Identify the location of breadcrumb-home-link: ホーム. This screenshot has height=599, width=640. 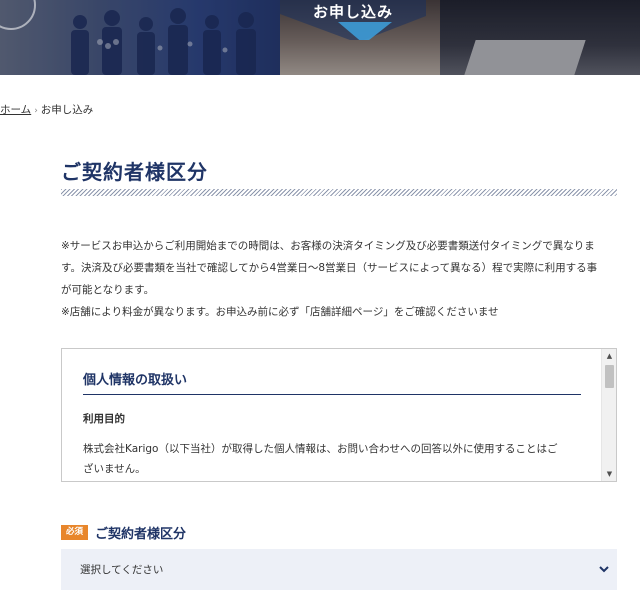
(15, 110).